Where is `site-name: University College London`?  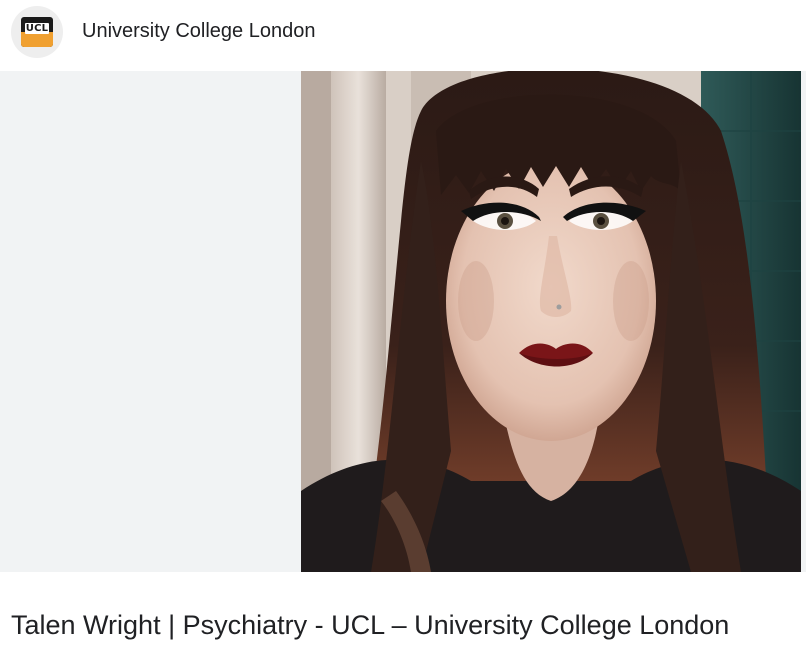
site-name: University College London is located at coordinates (198, 31).